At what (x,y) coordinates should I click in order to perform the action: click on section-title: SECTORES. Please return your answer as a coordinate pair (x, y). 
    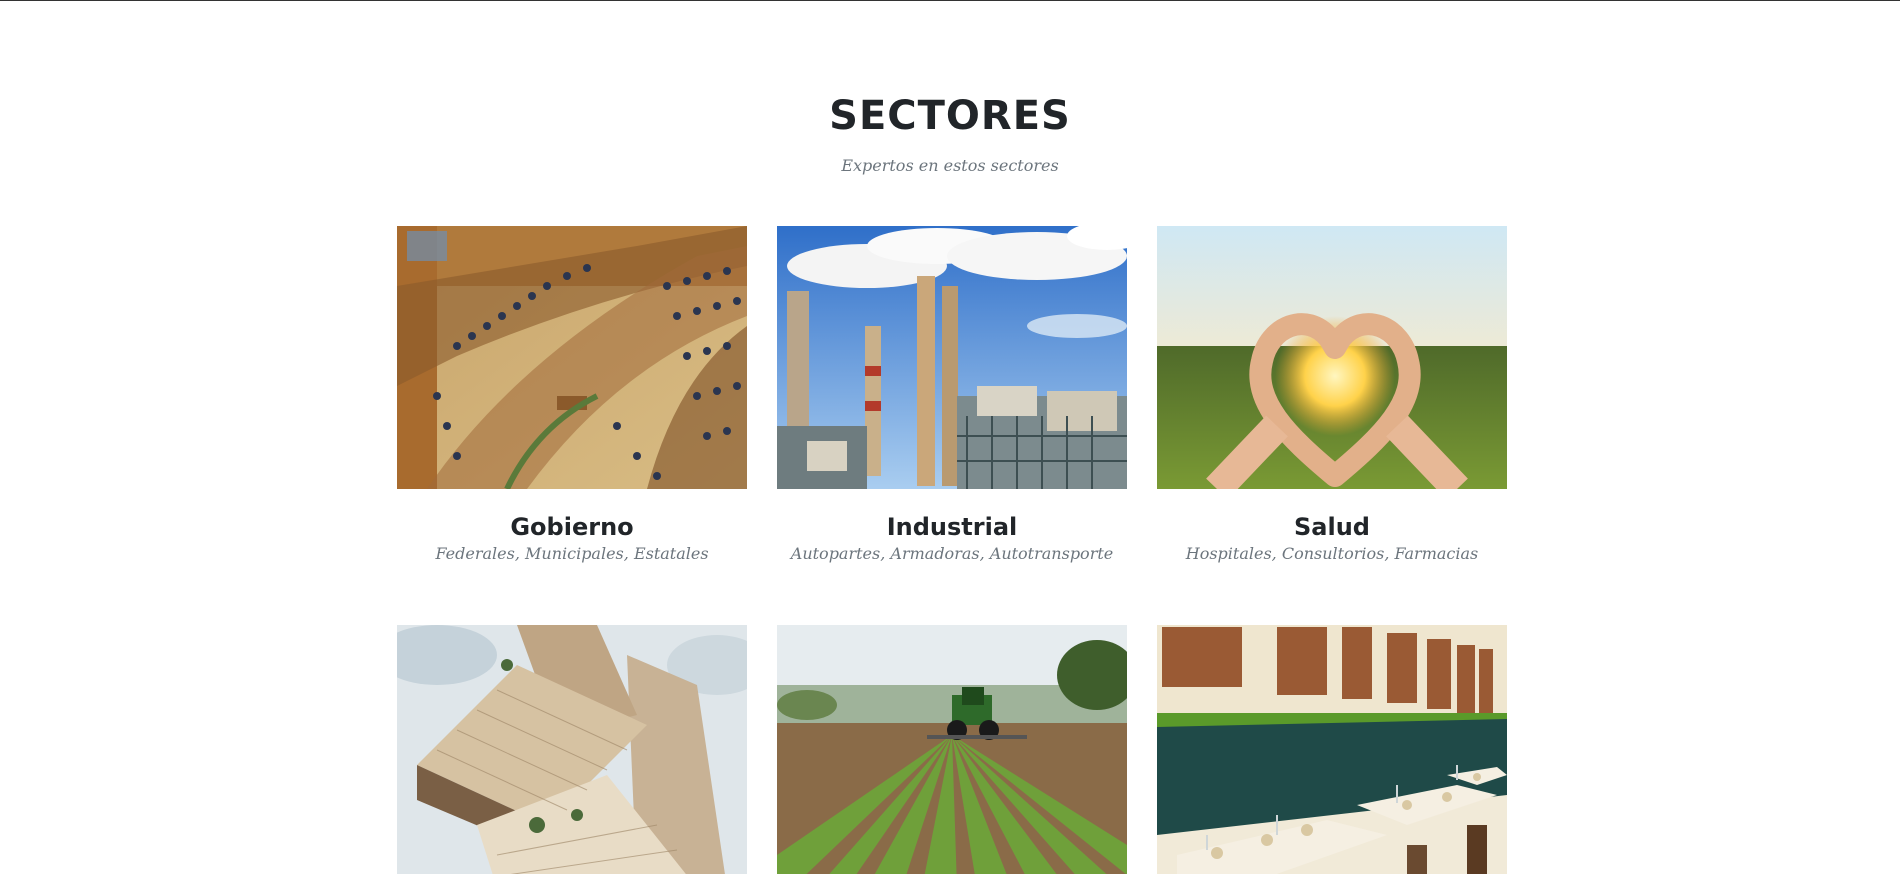
    Looking at the image, I should click on (950, 116).